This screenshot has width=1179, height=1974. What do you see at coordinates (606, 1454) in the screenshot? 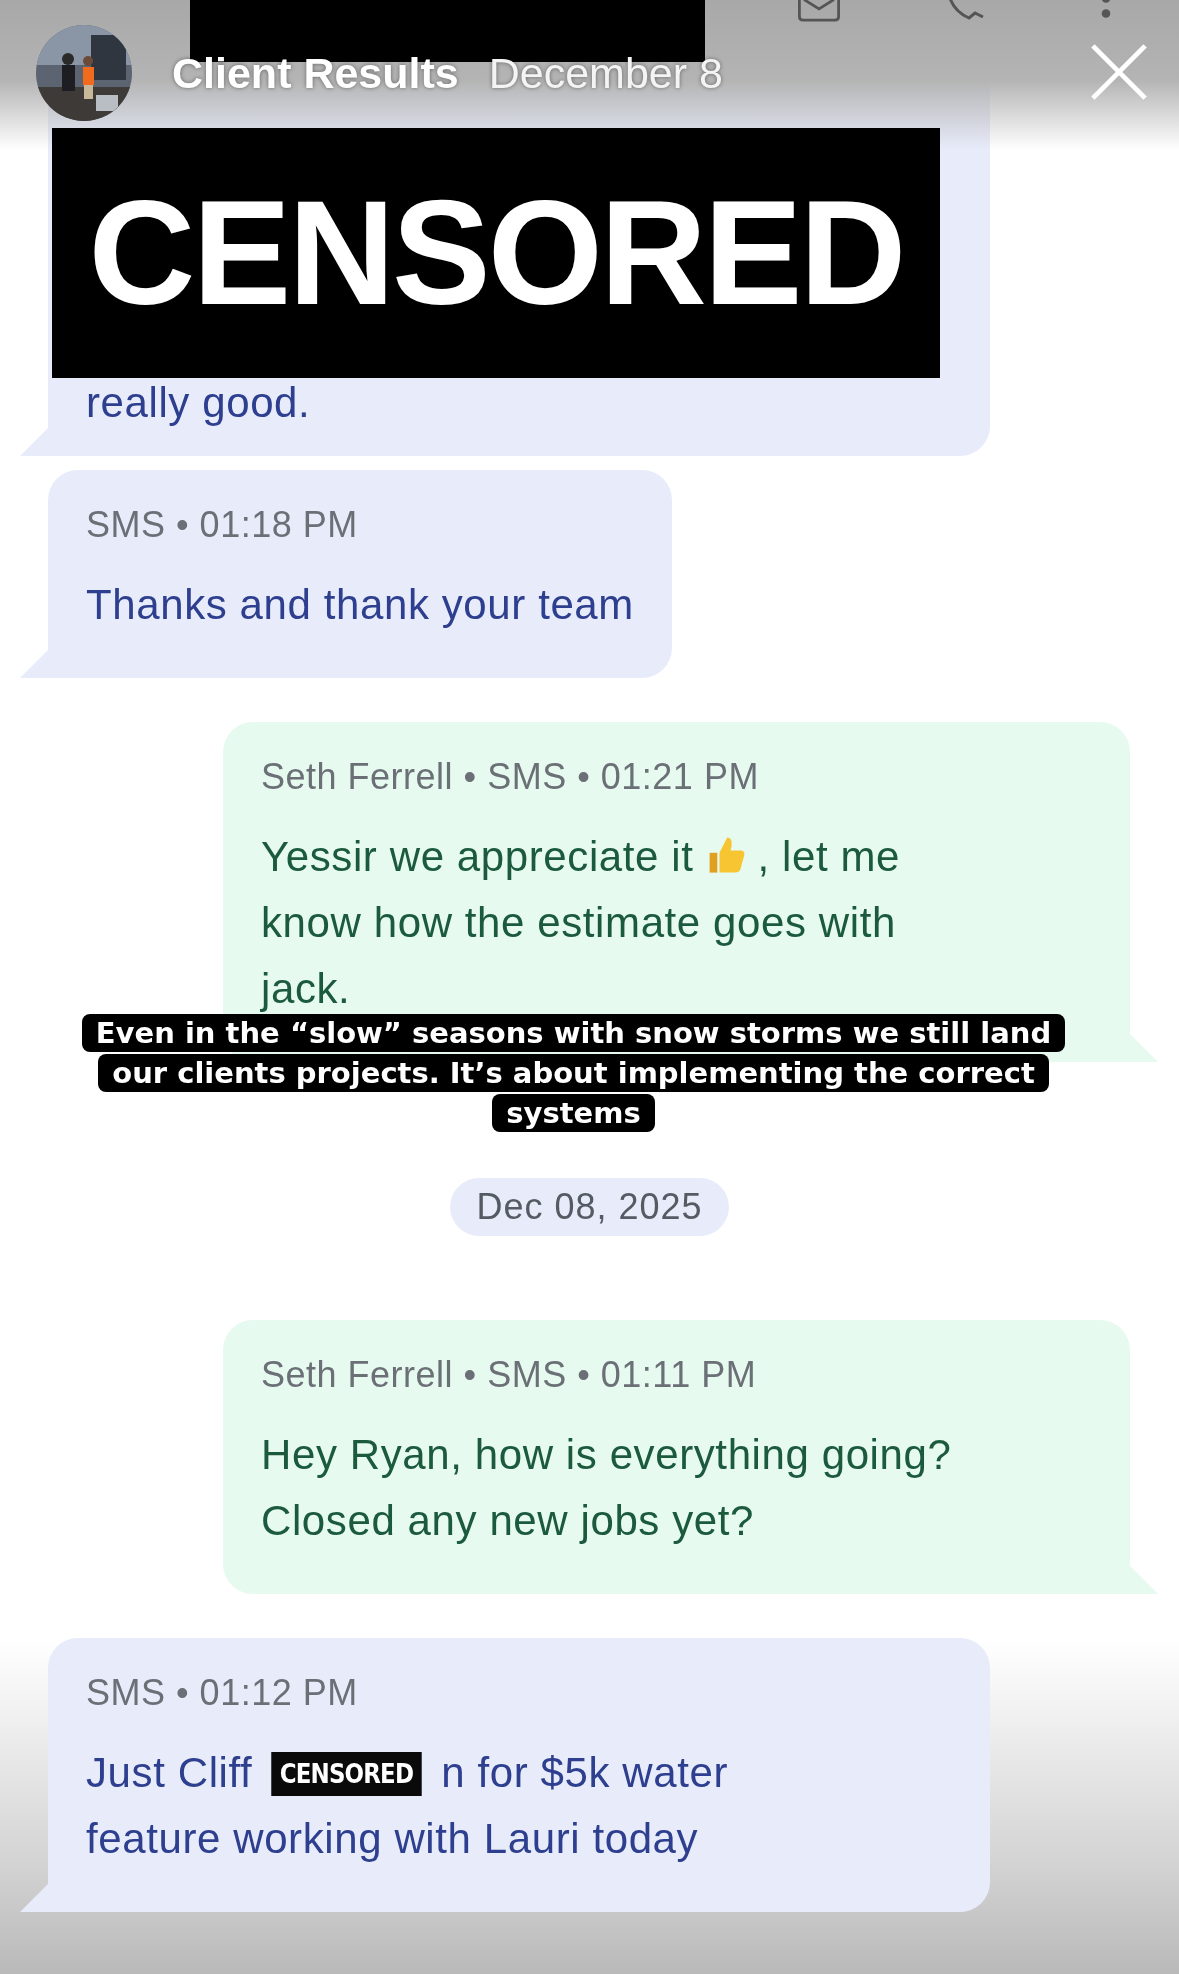
I see `message-text: Hey Ryan, how is everything going?` at bounding box center [606, 1454].